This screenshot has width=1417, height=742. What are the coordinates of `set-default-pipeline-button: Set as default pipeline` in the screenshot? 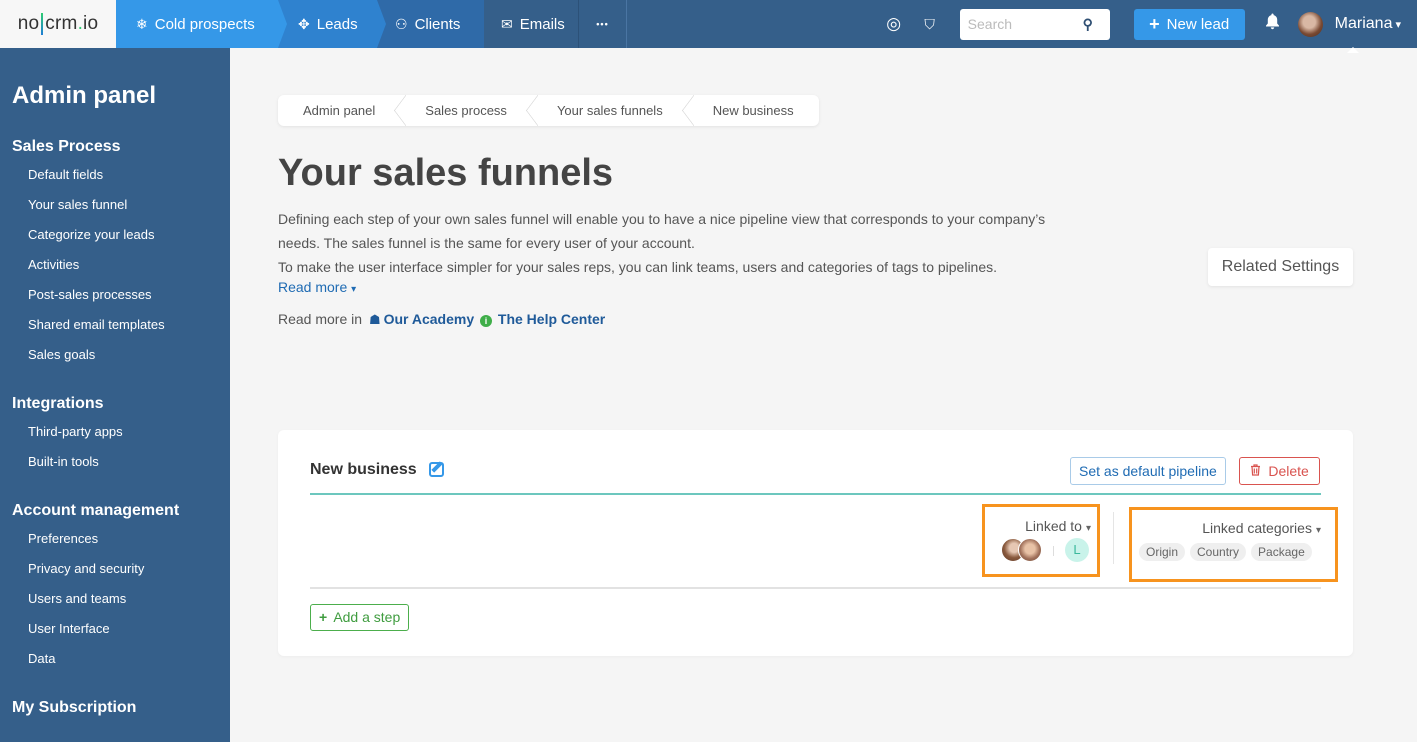 It's located at (1148, 471).